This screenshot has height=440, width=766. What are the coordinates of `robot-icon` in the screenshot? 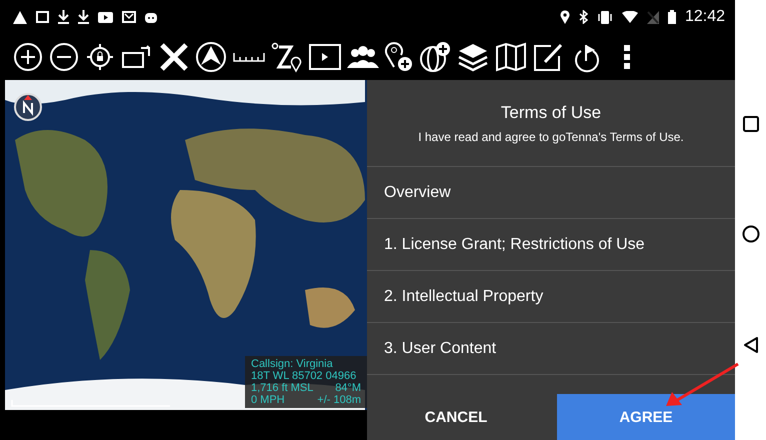 It's located at (151, 17).